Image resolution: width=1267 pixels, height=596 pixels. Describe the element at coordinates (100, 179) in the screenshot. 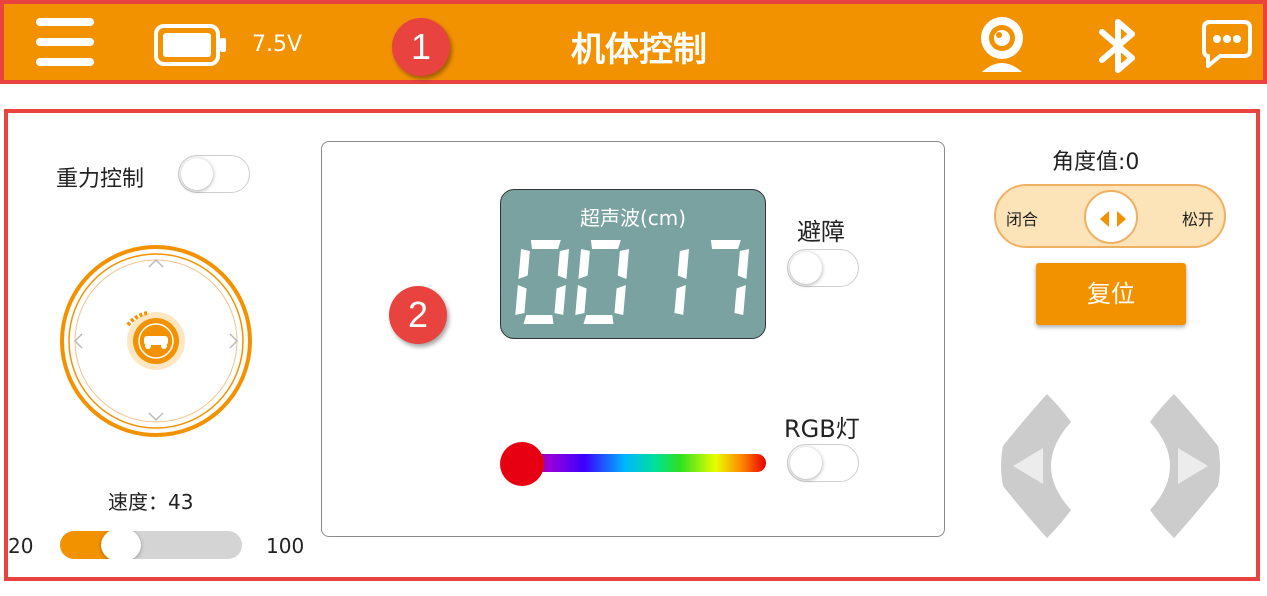

I see `gravity-control-label: 重力控制` at that location.